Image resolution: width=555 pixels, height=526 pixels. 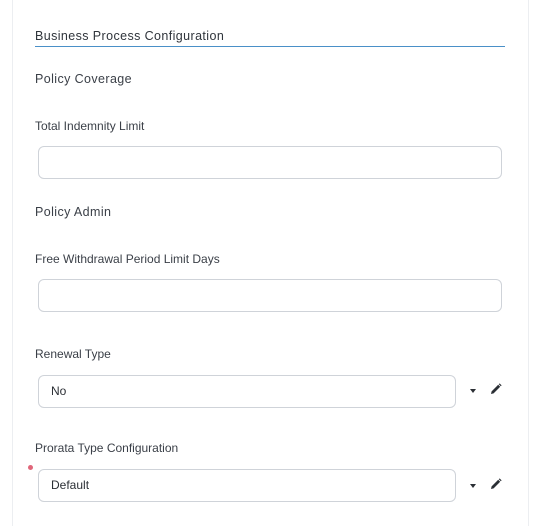 What do you see at coordinates (107, 448) in the screenshot?
I see `prorata-type-label: Prorata Type Configuration` at bounding box center [107, 448].